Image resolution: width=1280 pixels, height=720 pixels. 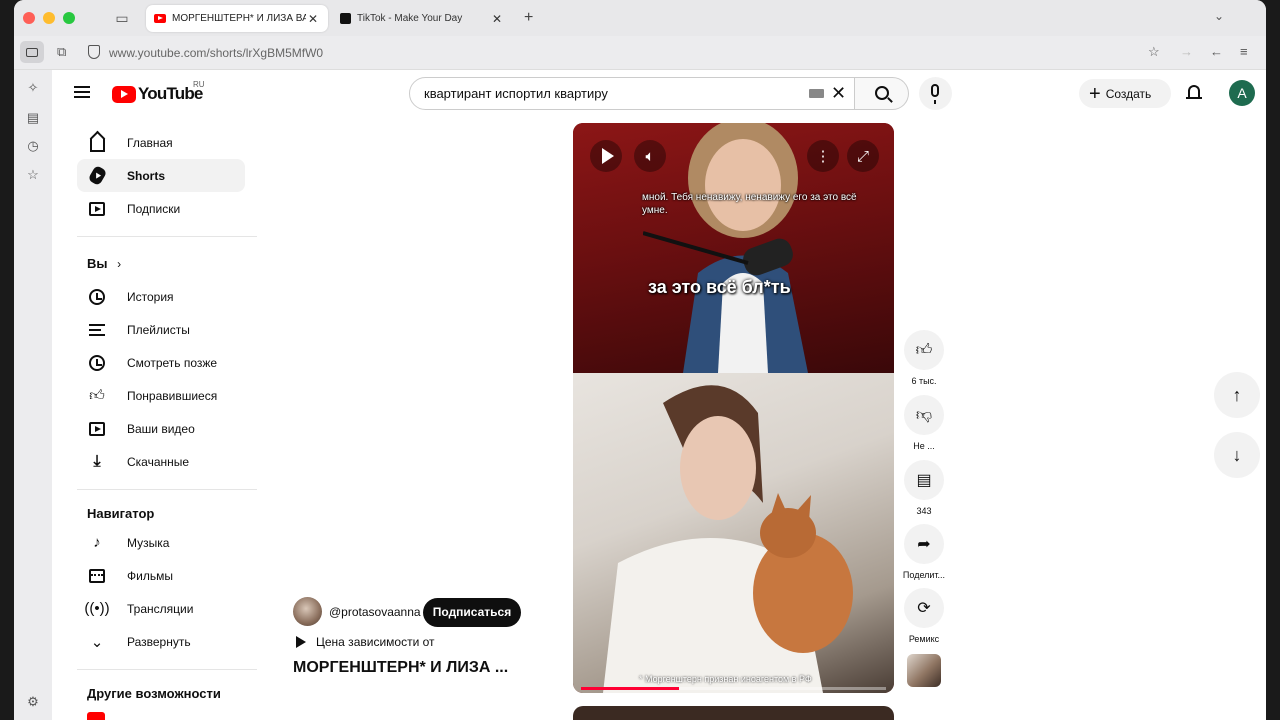 I want to click on volume-button: 🔈︎, so click(x=650, y=156).